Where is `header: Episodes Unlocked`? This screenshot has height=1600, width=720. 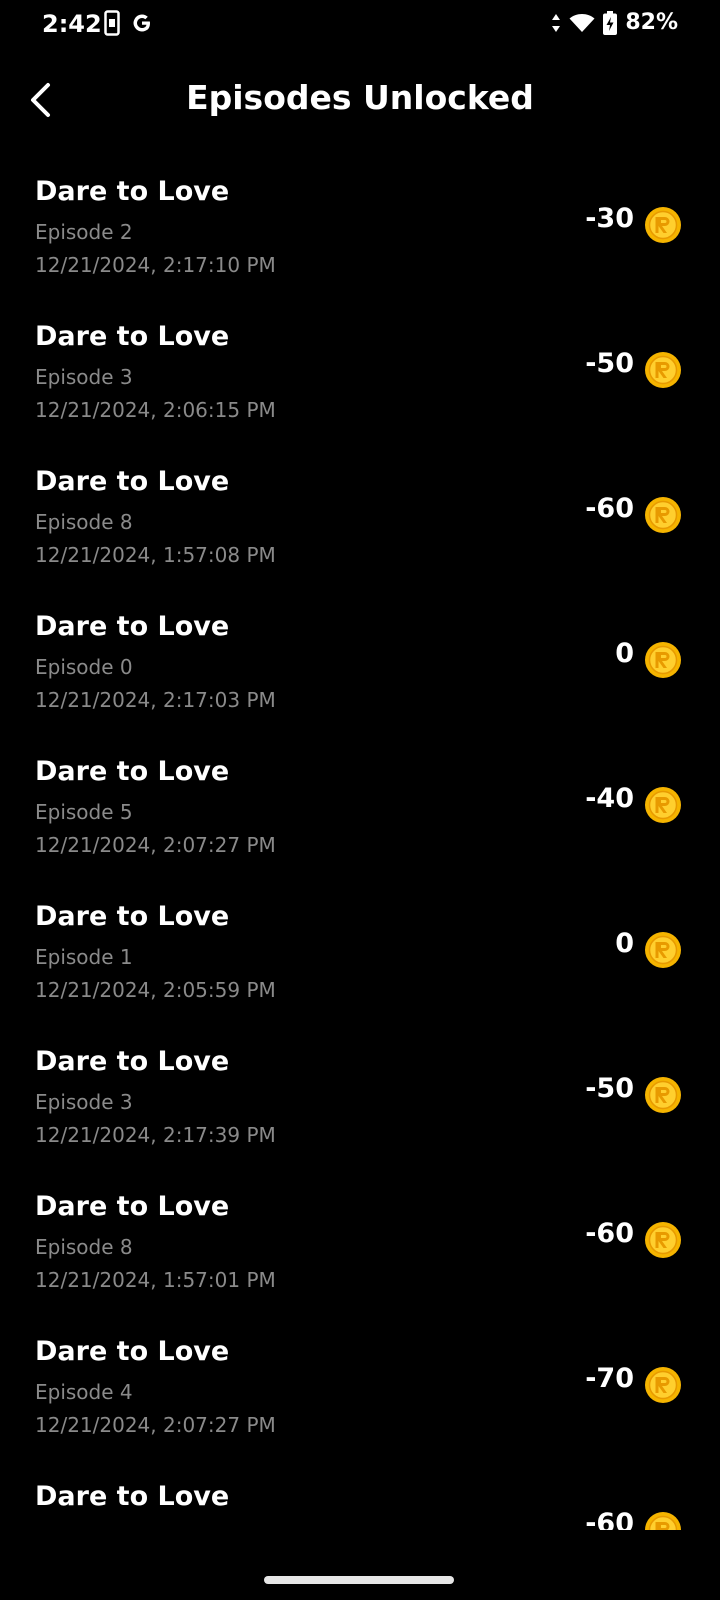
header: Episodes Unlocked is located at coordinates (360, 100).